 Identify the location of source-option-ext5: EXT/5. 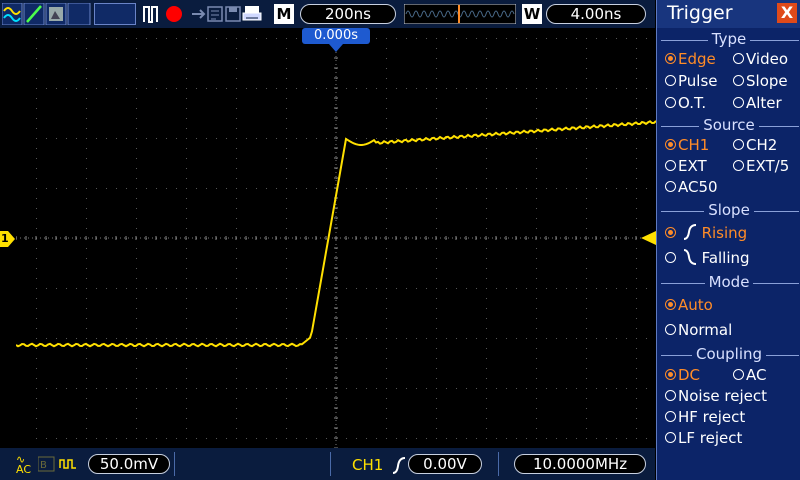
(761, 166).